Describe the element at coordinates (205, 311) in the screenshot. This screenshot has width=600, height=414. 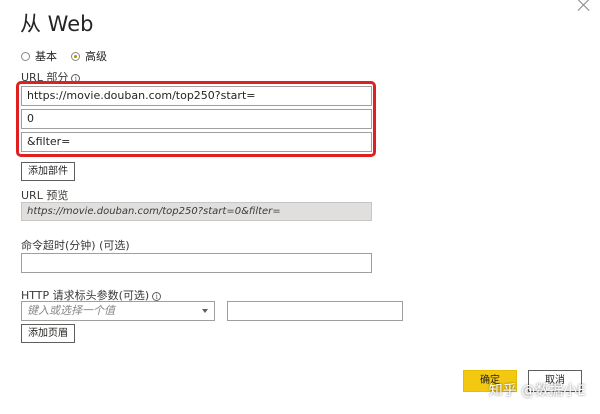
I see `chevron-down-icon` at that location.